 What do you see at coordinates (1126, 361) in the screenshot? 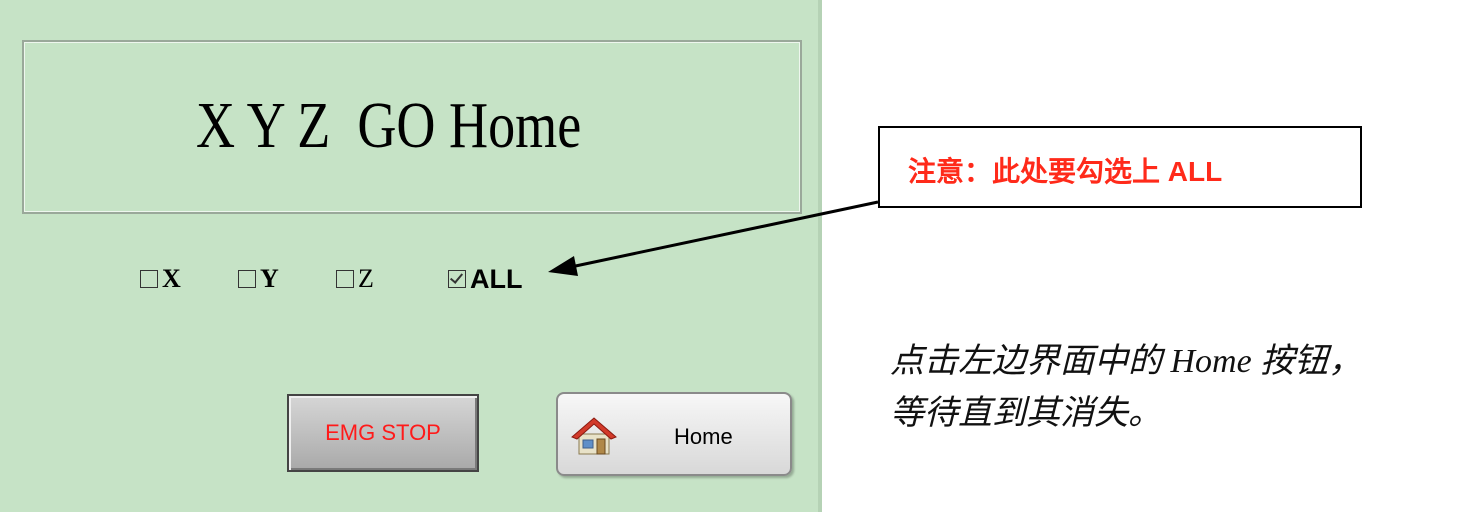
I see `instruction-line-1: 点击左边界面中的 Home 按钮，` at bounding box center [1126, 361].